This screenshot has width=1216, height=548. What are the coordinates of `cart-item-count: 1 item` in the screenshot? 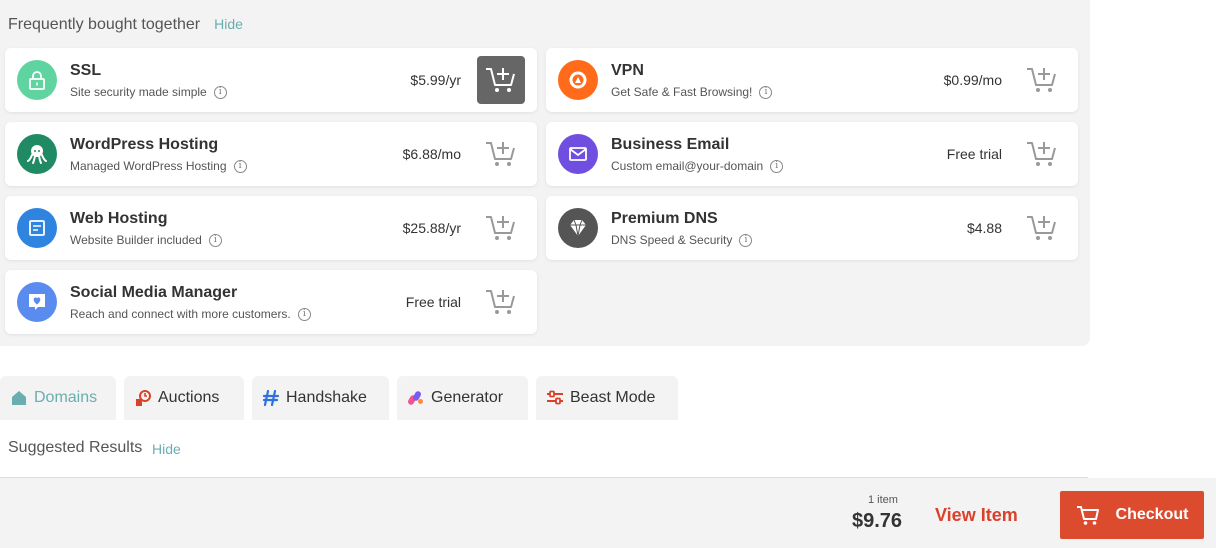 It's located at (883, 500).